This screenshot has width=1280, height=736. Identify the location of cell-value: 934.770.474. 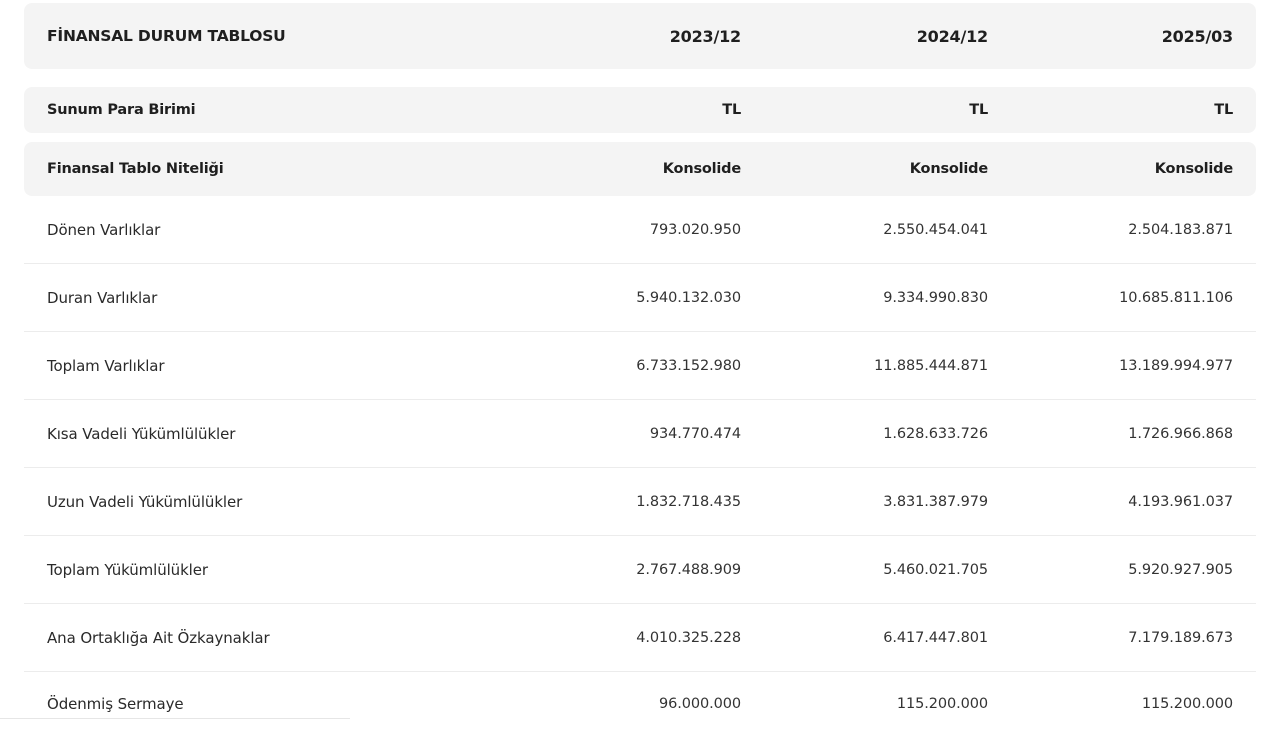
(695, 433).